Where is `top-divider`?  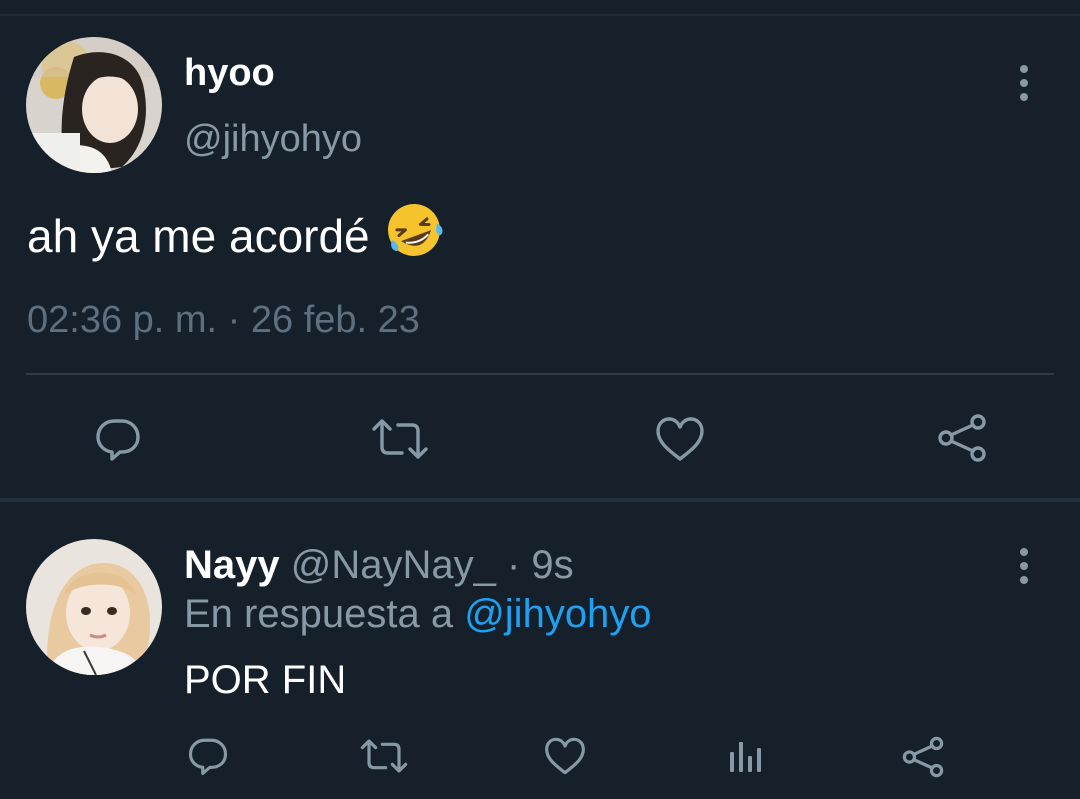 top-divider is located at coordinates (540, 15).